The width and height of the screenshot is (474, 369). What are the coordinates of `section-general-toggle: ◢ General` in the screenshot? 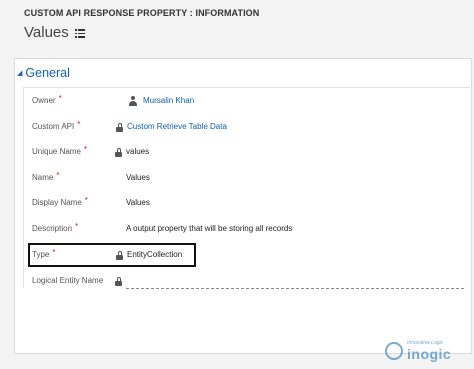 It's located at (43, 73).